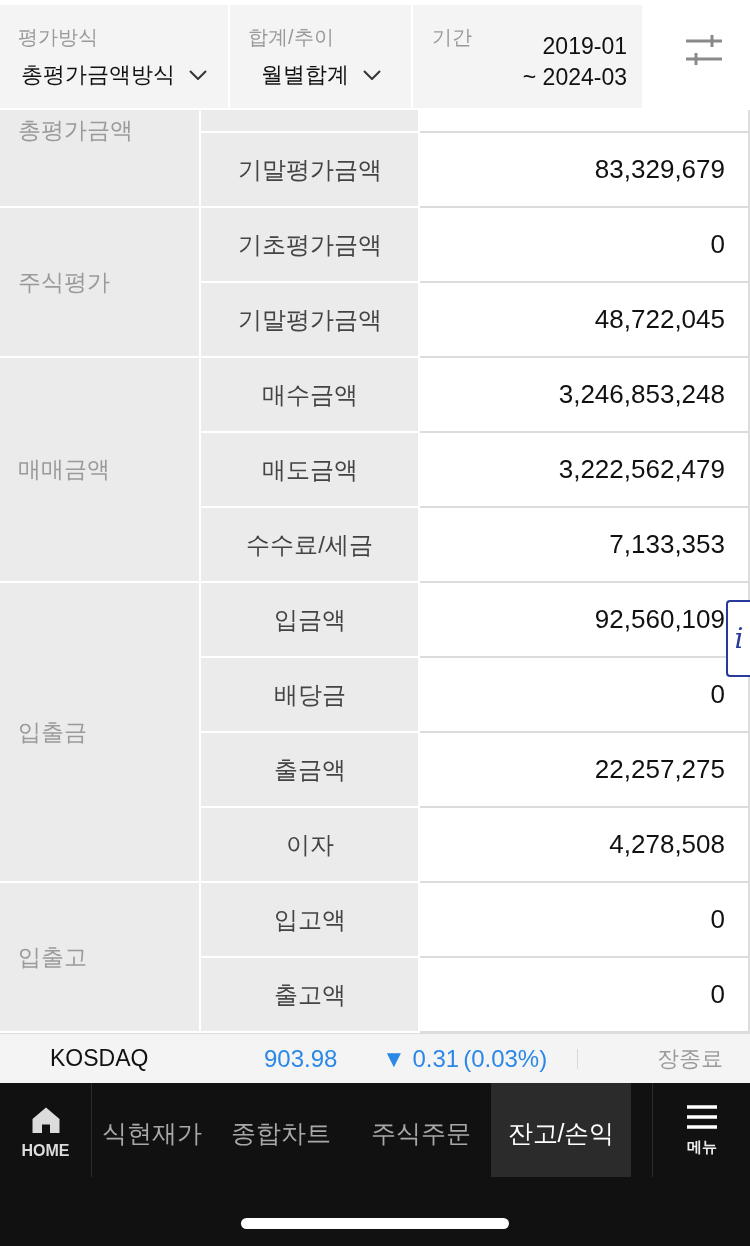 Image resolution: width=750 pixels, height=1246 pixels. I want to click on dropdown: 총평가금액방식, so click(114, 75).